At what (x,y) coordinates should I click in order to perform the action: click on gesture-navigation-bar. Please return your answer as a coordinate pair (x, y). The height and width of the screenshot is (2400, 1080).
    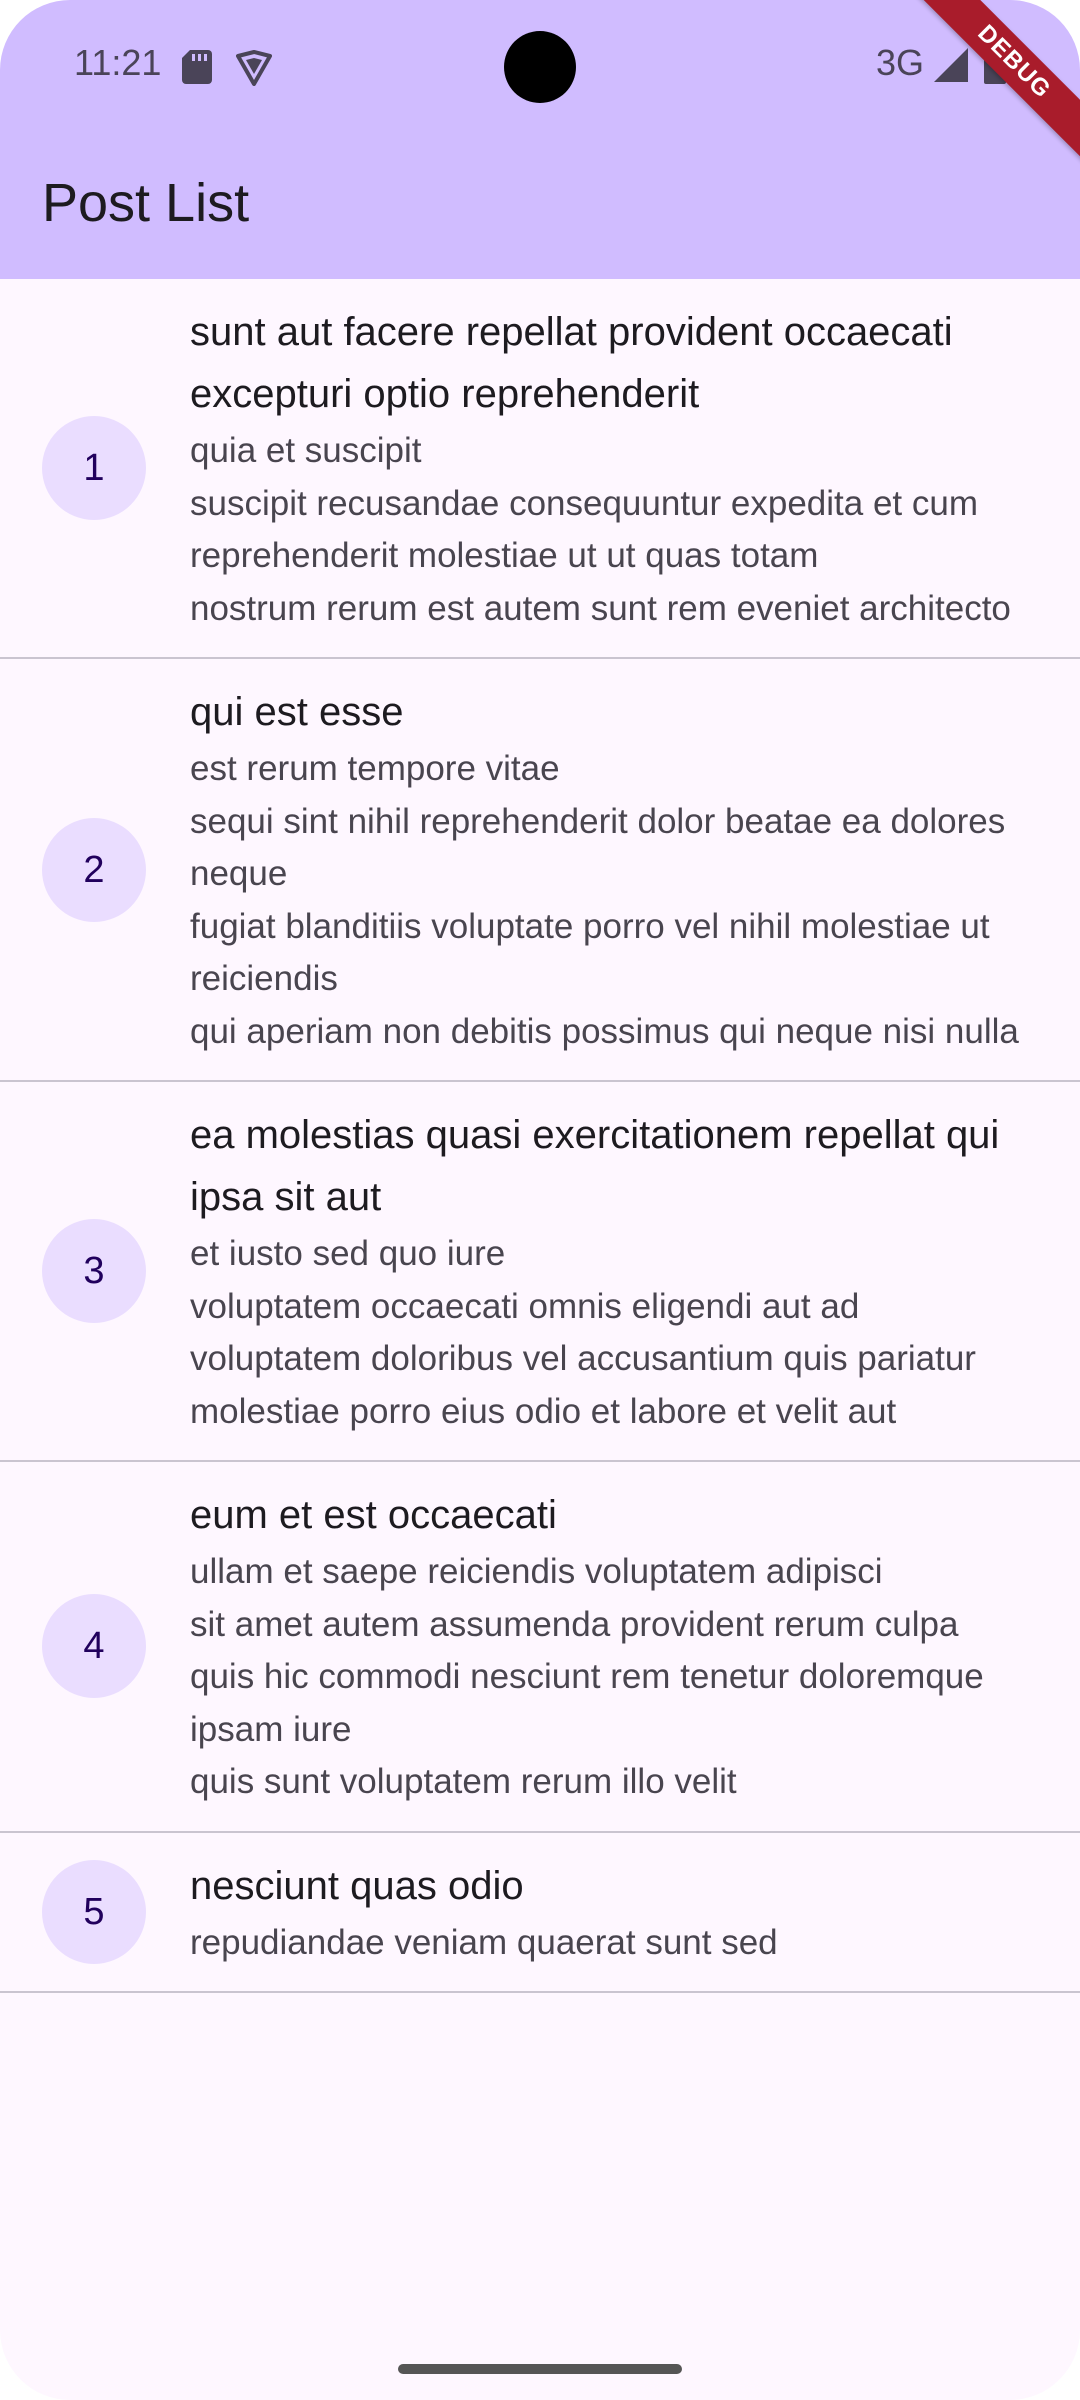
    Looking at the image, I should click on (540, 2369).